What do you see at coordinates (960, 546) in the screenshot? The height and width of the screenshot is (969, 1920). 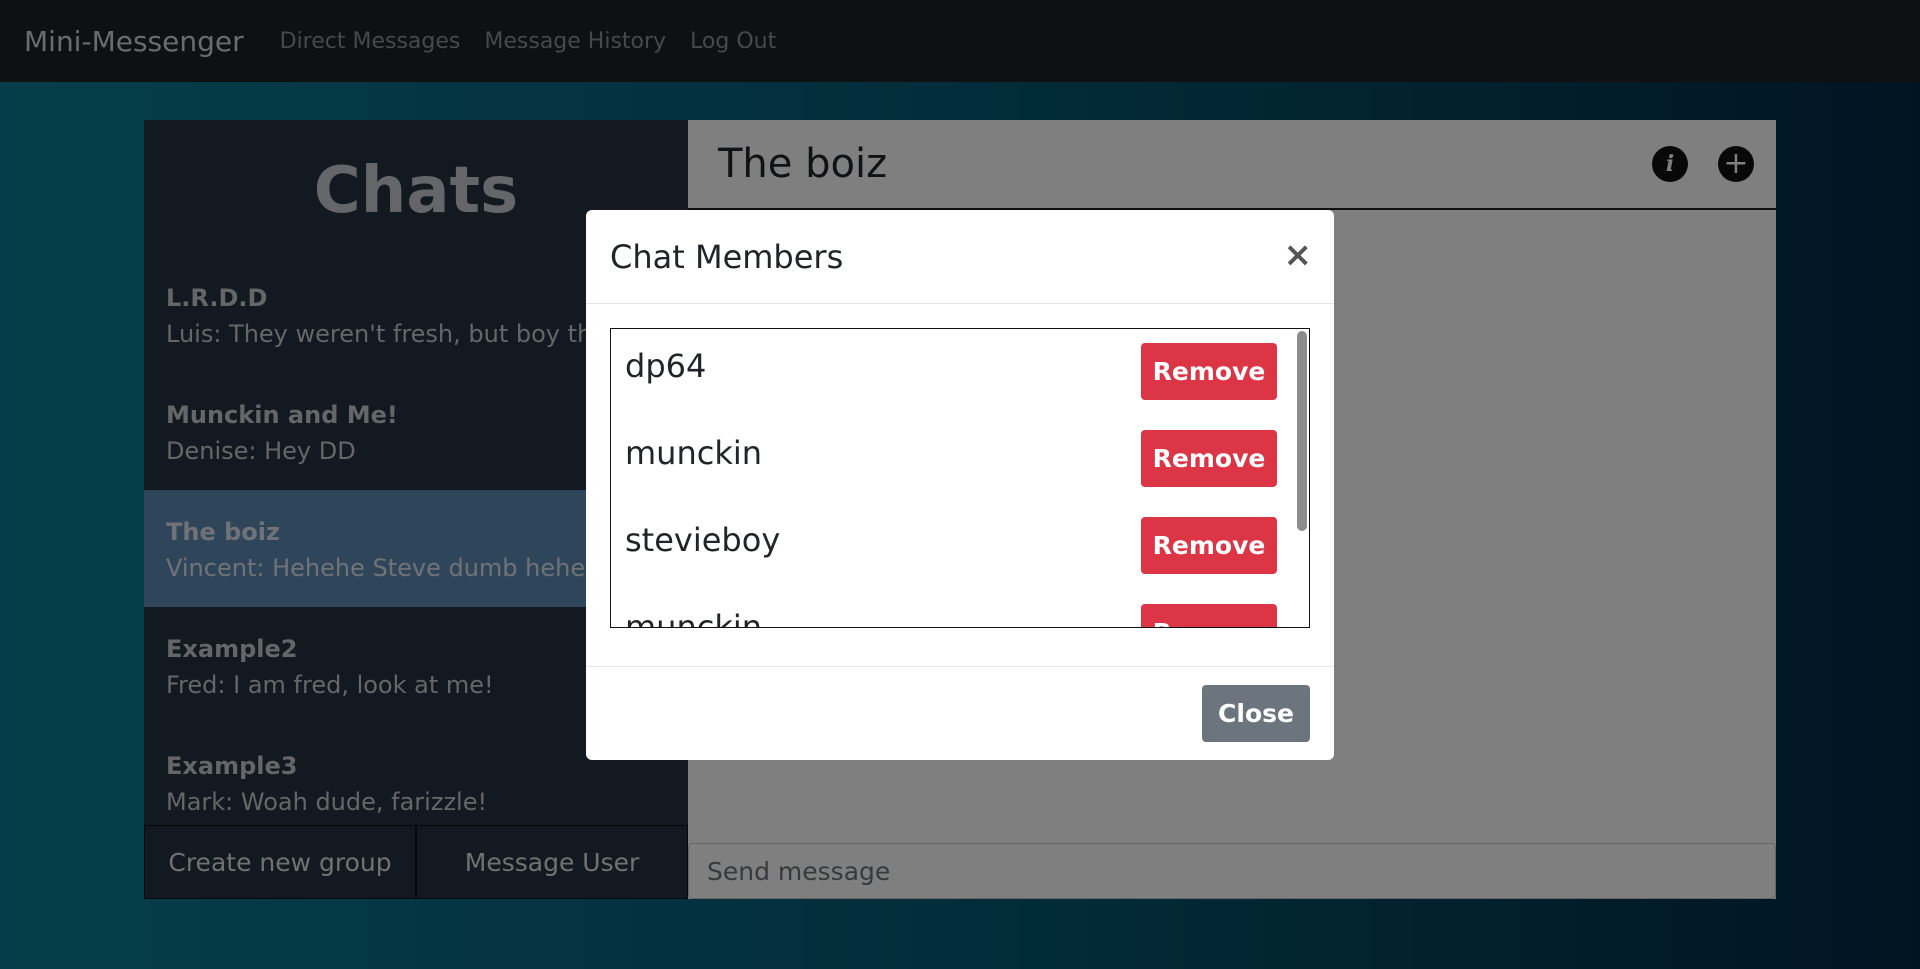 I see `member-row: stevieboy Remove` at bounding box center [960, 546].